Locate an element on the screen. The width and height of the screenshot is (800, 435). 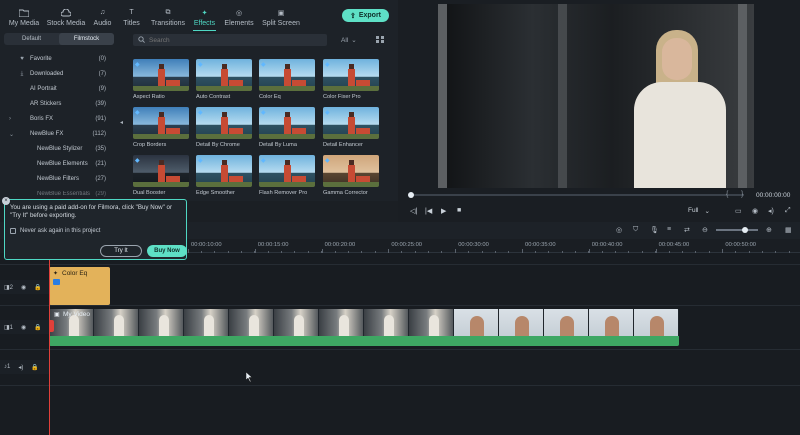
try-it-button: Try It is located at coordinates (121, 251).